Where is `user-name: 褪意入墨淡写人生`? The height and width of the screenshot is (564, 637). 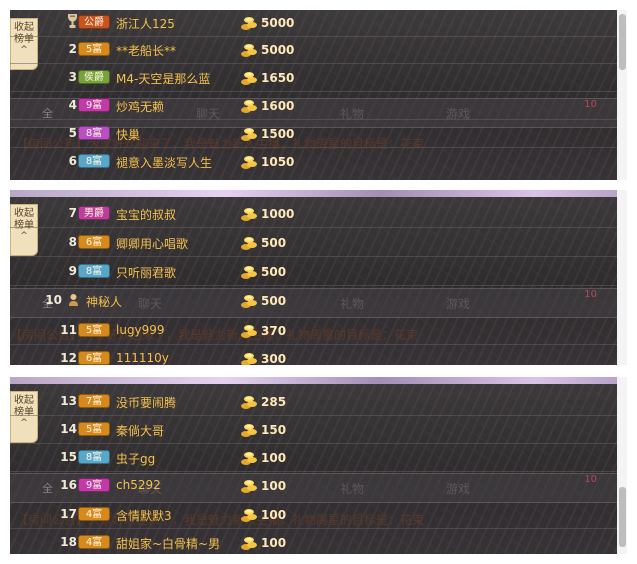 user-name: 褪意入墨淡写人生 is located at coordinates (164, 162).